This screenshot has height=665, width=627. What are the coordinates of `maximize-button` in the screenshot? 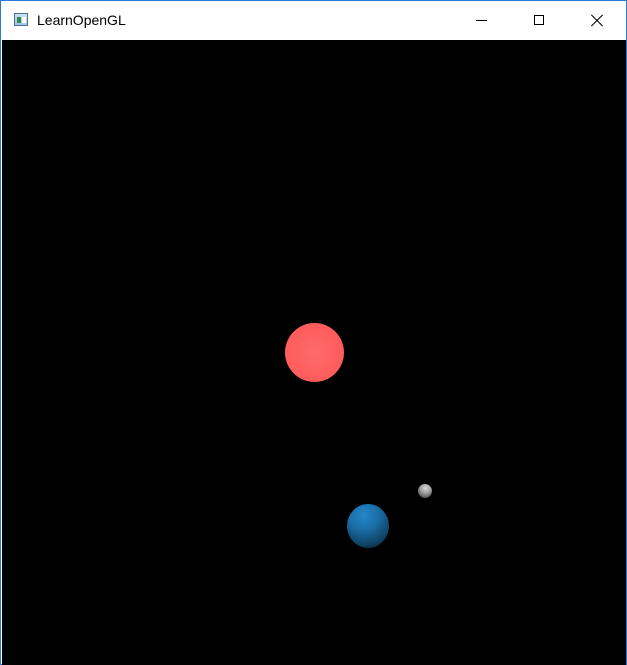 It's located at (539, 20).